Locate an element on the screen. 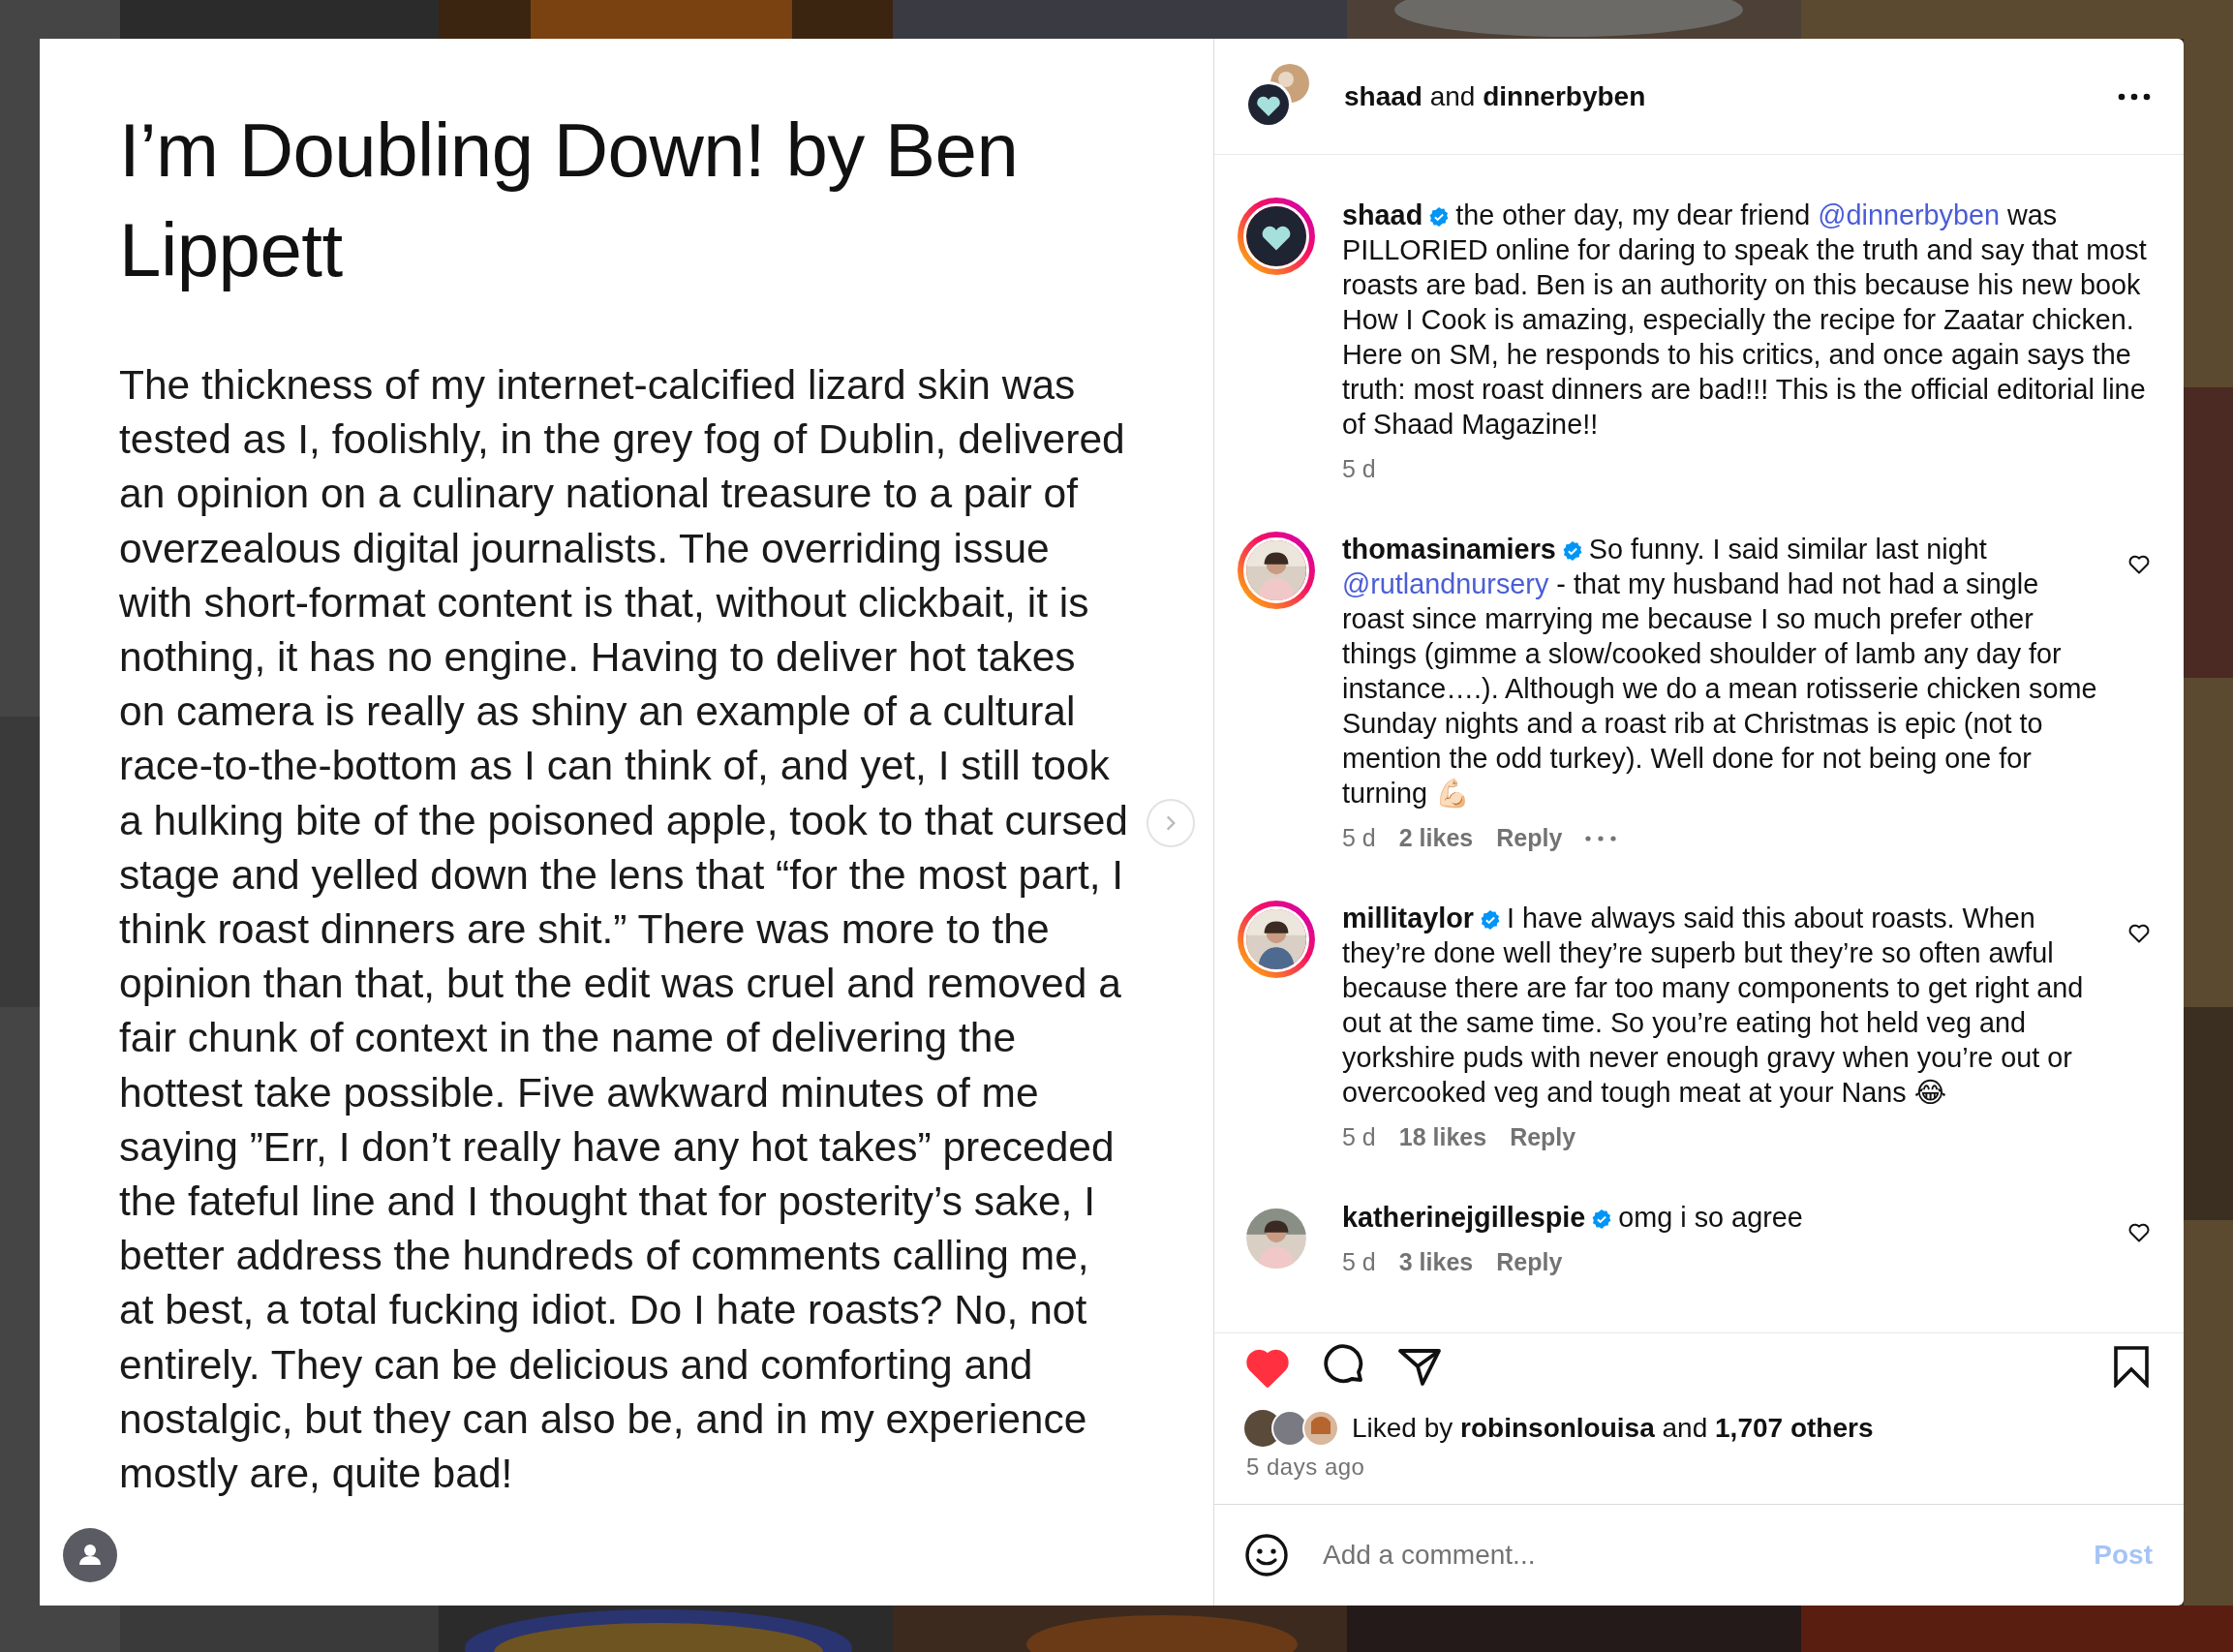  post-time: 5 days ago is located at coordinates (1699, 1476).